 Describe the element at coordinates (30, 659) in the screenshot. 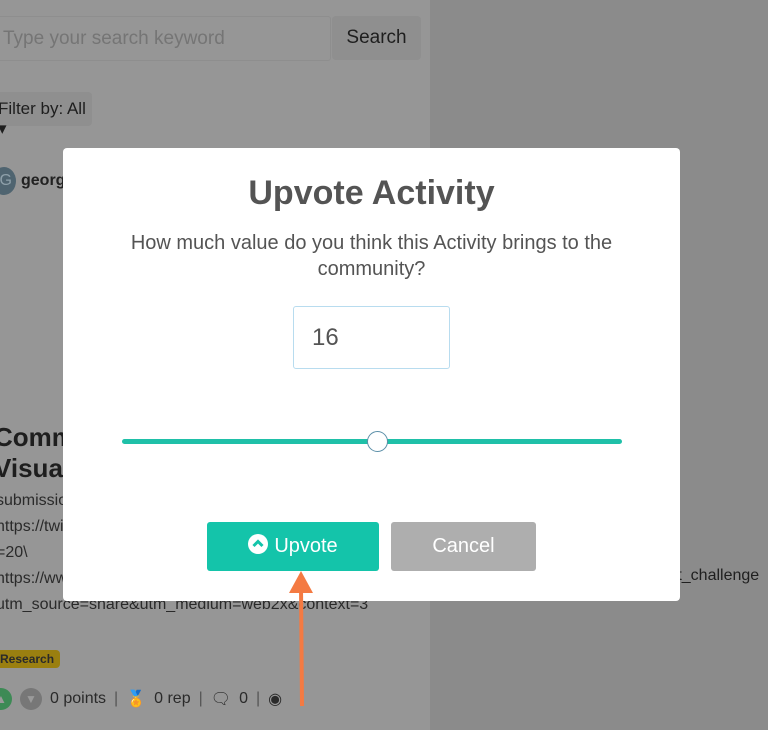

I see `tag-badge: Research` at that location.